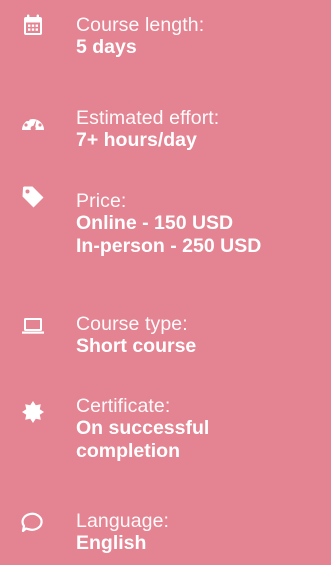  Describe the element at coordinates (201, 335) in the screenshot. I see `info-text: Course type: Short course` at that location.